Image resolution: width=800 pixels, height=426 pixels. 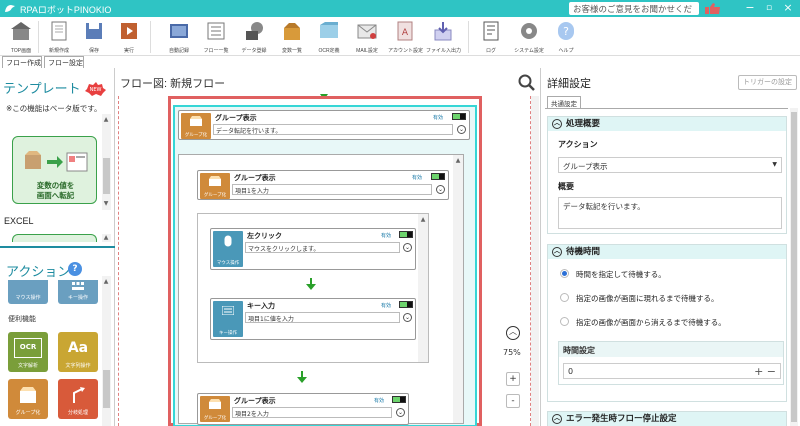 What do you see at coordinates (22, 62) in the screenshot?
I see `tab-flow-create: フロー作成` at bounding box center [22, 62].